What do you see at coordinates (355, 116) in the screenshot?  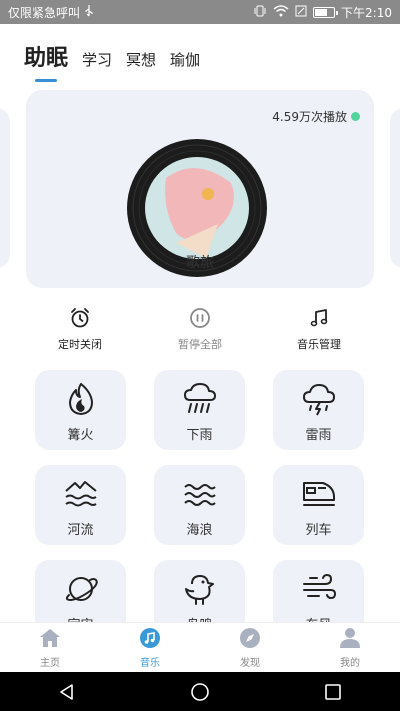 I see `play-indicator-icon` at bounding box center [355, 116].